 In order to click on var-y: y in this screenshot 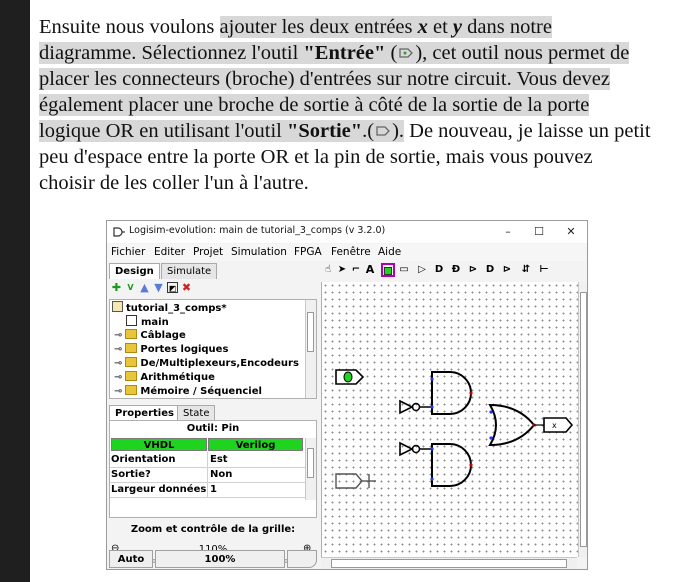, I will do `click(457, 27)`.